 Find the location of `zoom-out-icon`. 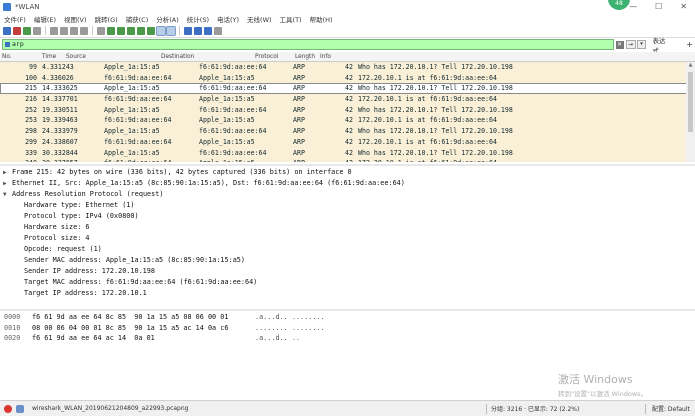

zoom-out-icon is located at coordinates (198, 30).